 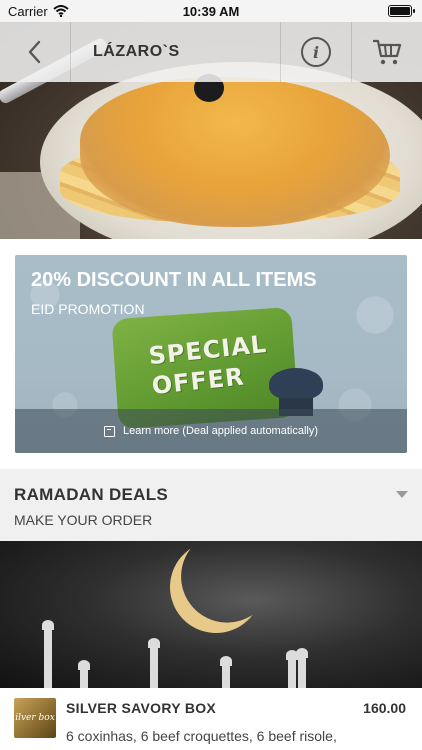 What do you see at coordinates (384, 708) in the screenshot?
I see `product-price: 160.00` at bounding box center [384, 708].